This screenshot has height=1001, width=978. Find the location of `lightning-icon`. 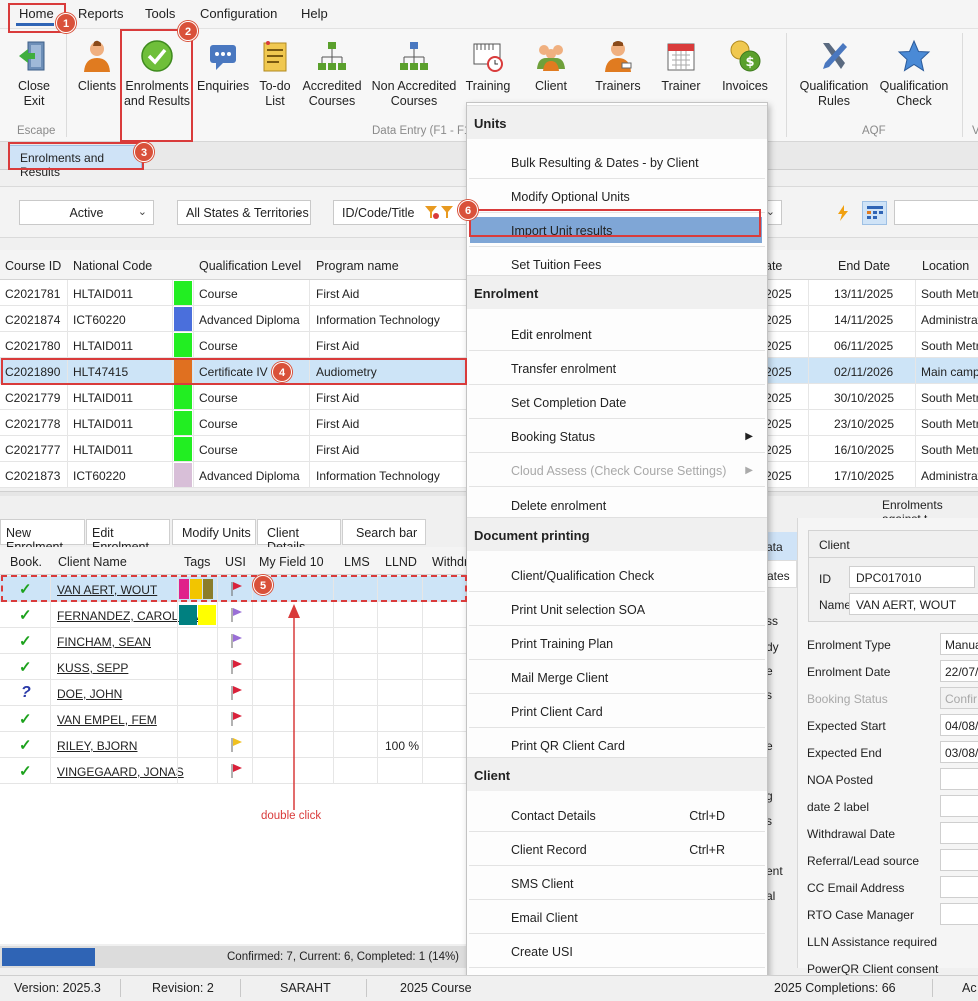

lightning-icon is located at coordinates (843, 213).